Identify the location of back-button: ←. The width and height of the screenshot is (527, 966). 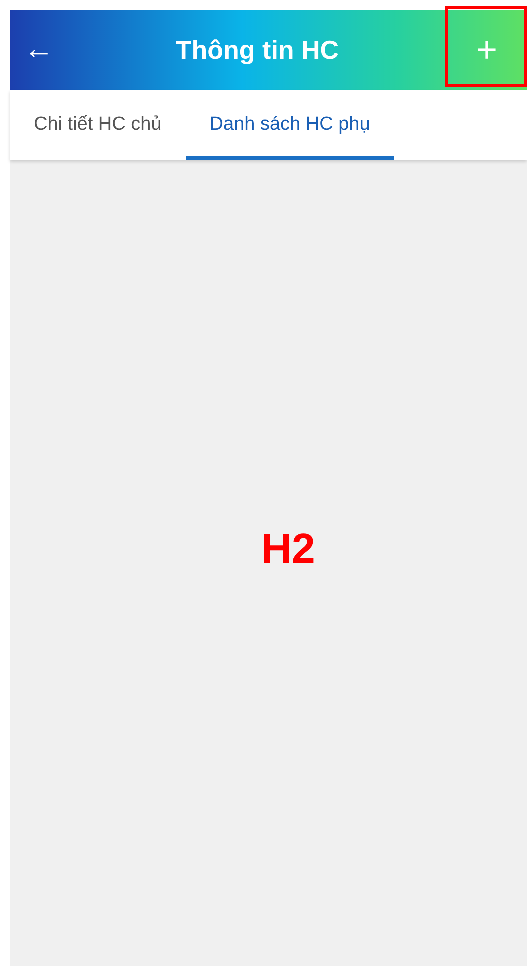
(39, 50).